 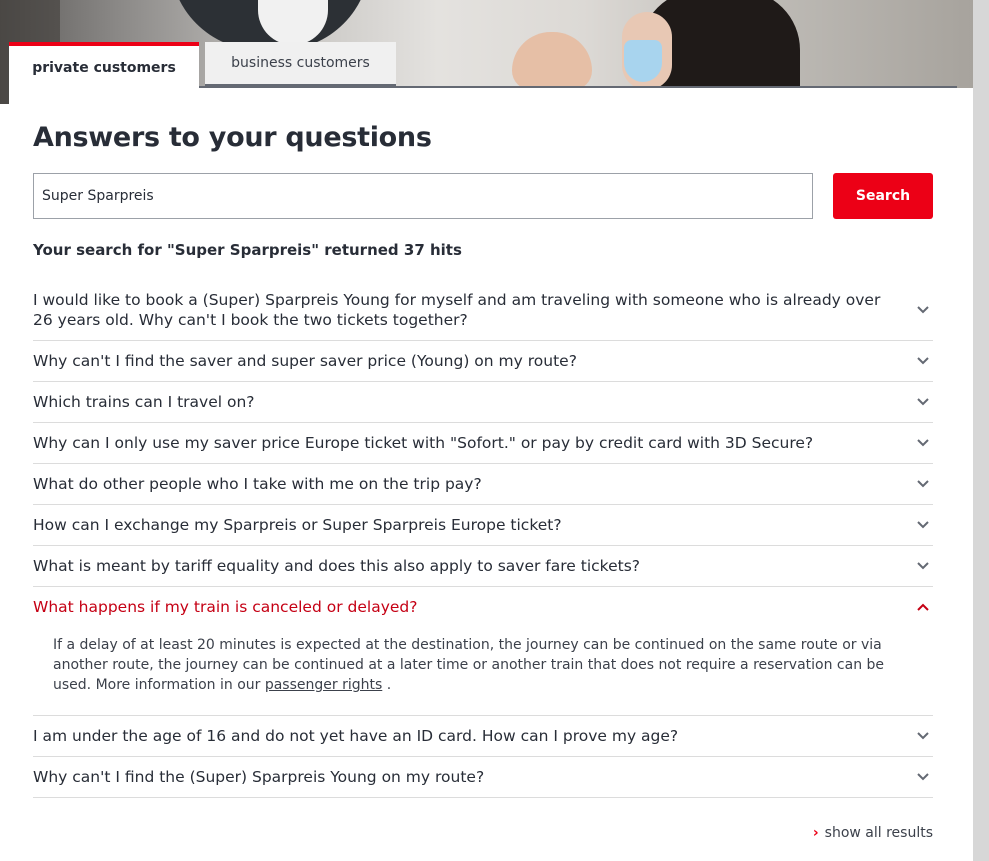 I want to click on tab-private-label: private customers, so click(x=104, y=68).